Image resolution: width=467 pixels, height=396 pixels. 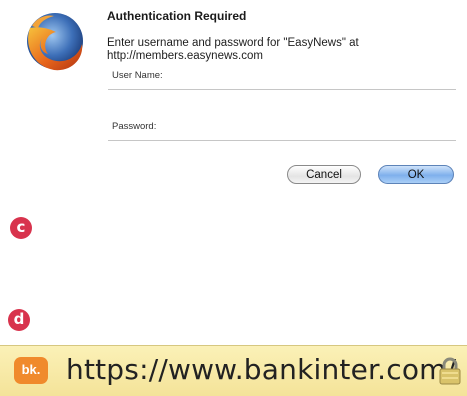 I want to click on username-field, so click(x=309, y=77).